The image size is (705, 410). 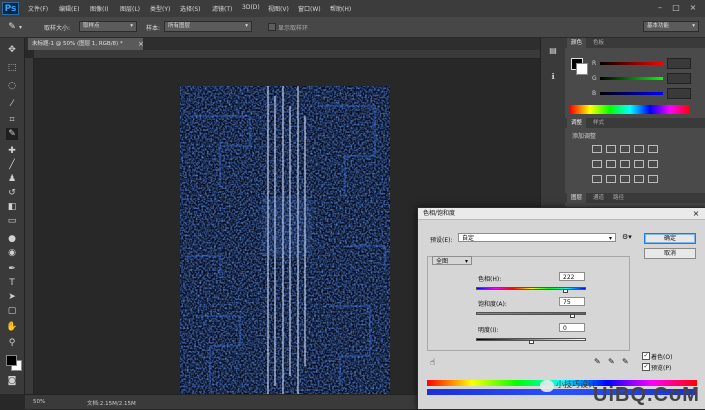 I want to click on eyedropper-minus-icon: ✎, so click(x=625, y=361).